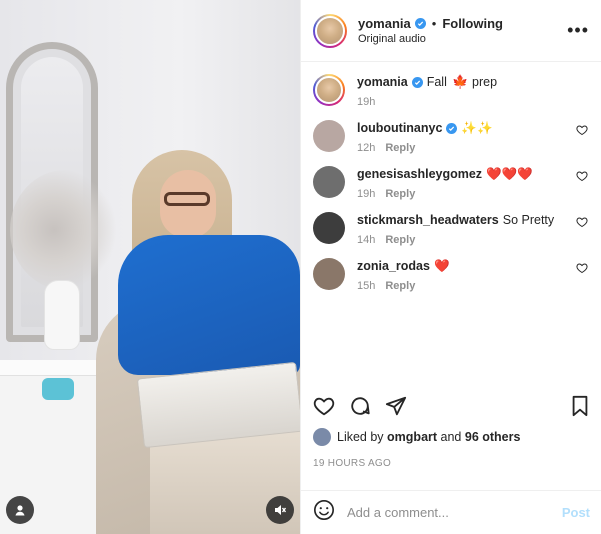 The height and width of the screenshot is (534, 601). What do you see at coordinates (493, 437) in the screenshot?
I see `likes-others-link: 96 others` at bounding box center [493, 437].